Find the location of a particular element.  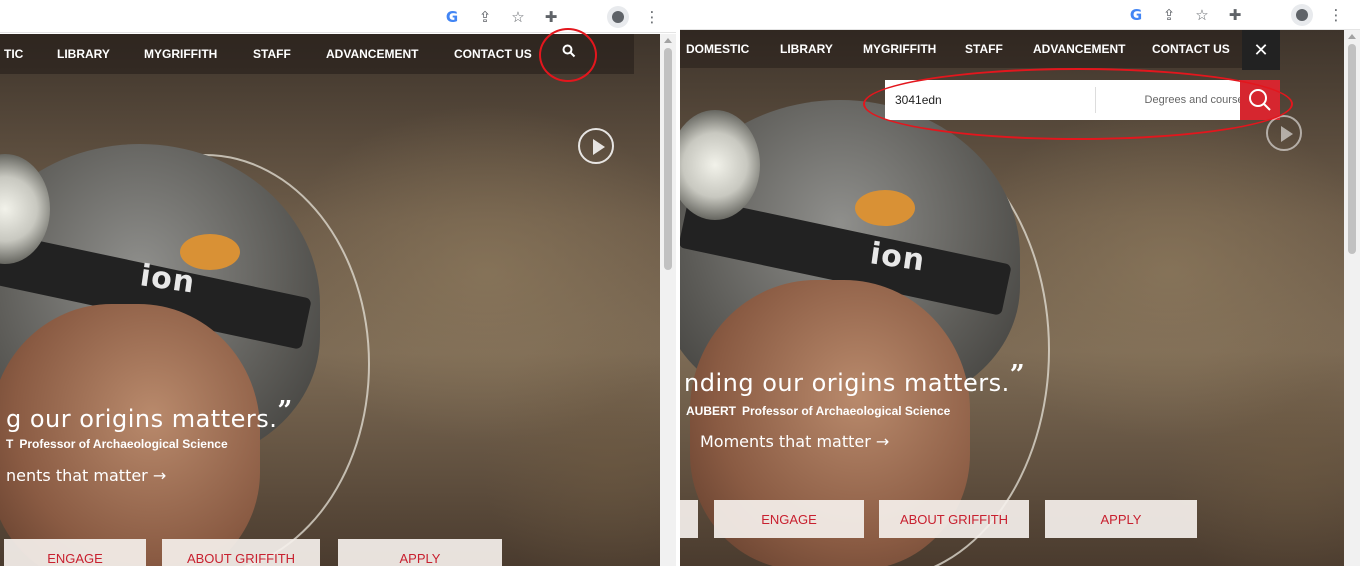

helmet-badge is located at coordinates (885, 208).